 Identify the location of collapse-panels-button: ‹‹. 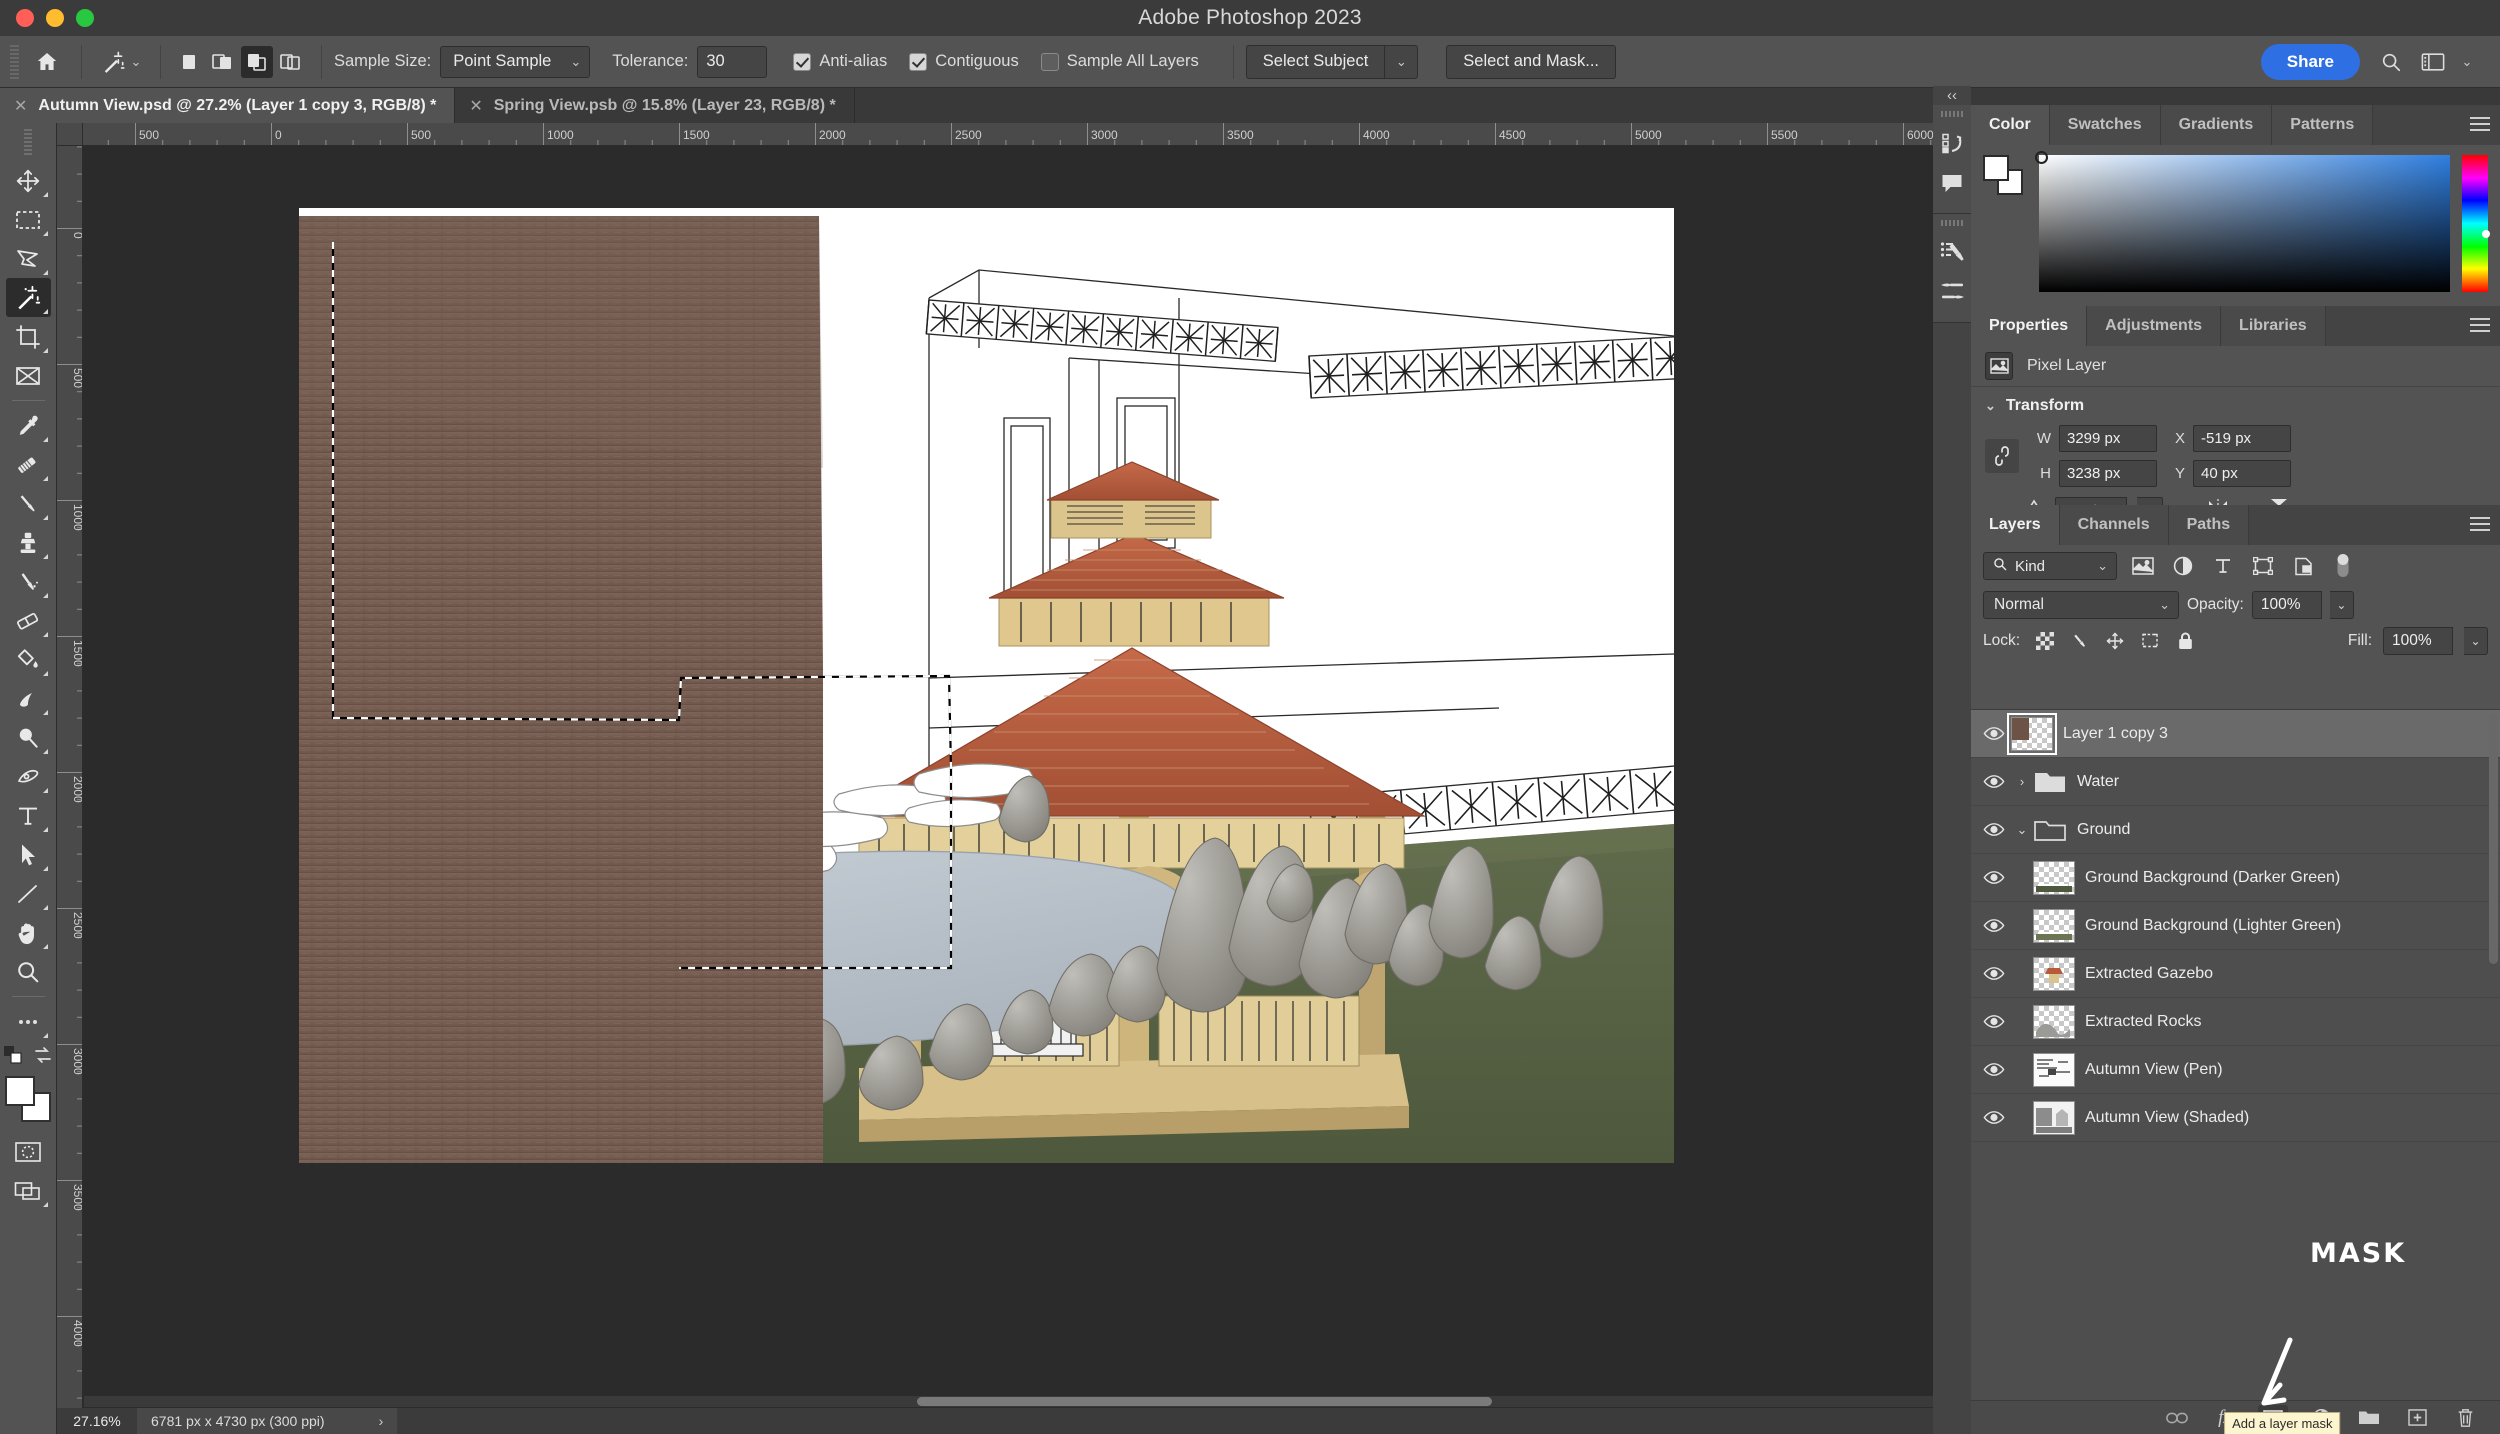
(1952, 95).